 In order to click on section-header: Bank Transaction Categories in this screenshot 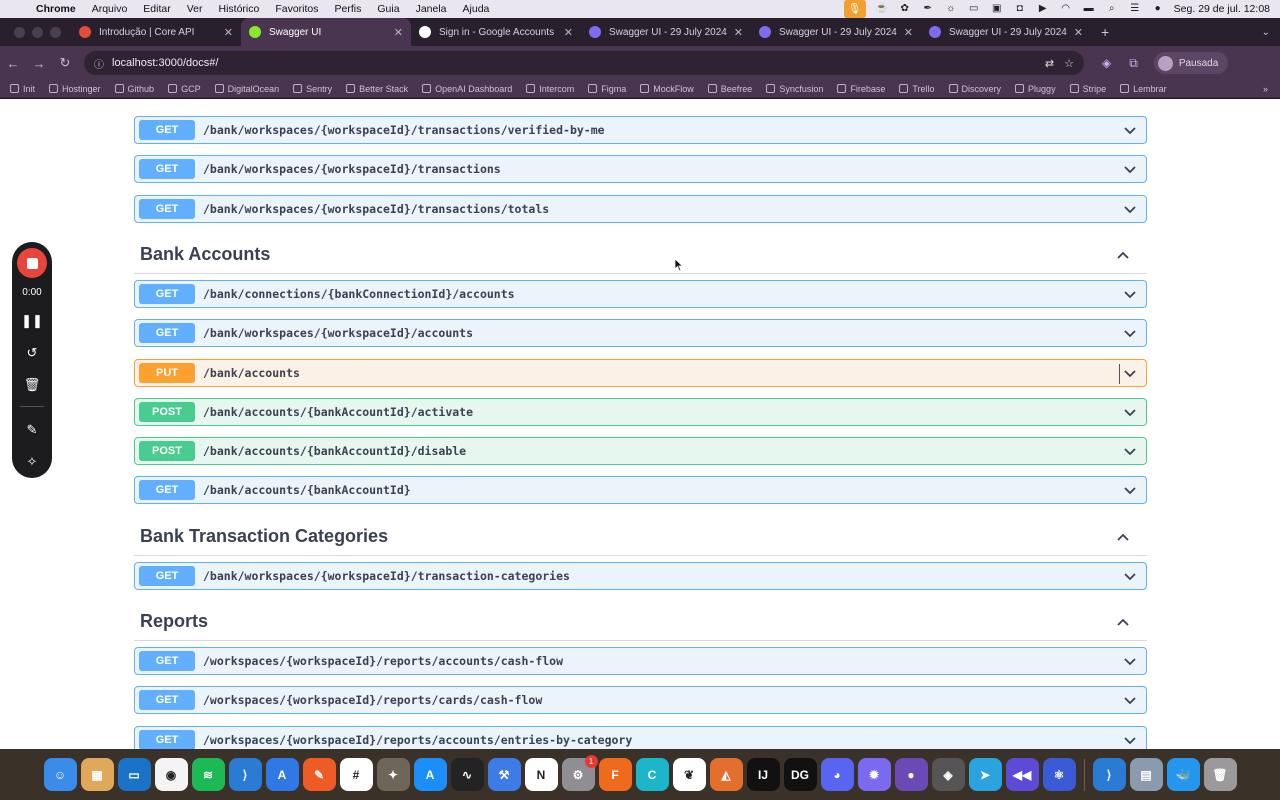, I will do `click(640, 538)`.